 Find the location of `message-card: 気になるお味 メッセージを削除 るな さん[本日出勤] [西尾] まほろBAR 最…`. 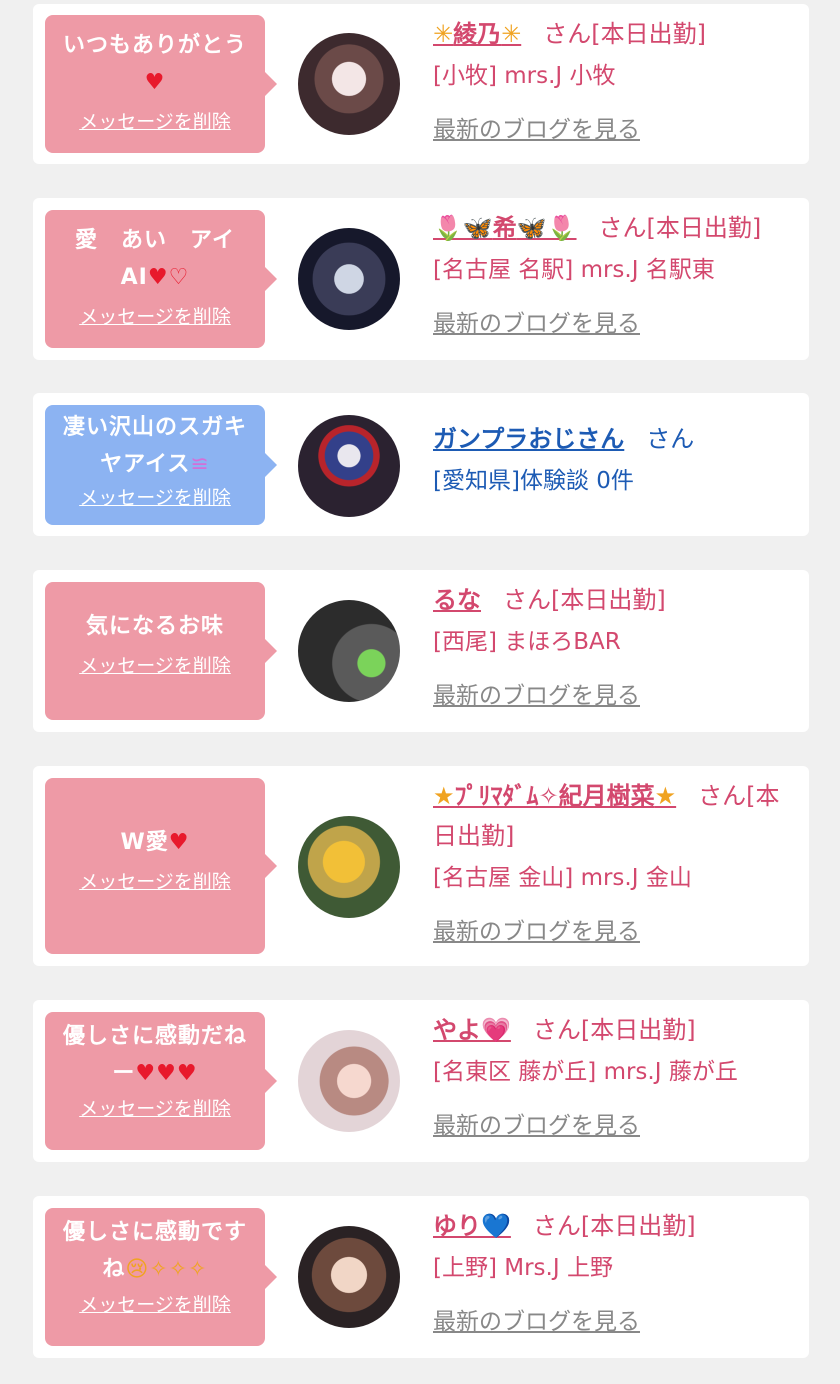

message-card: 気になるお味 メッセージを削除 るな さん[本日出勤] [西尾] まほろBAR 最… is located at coordinates (421, 651).